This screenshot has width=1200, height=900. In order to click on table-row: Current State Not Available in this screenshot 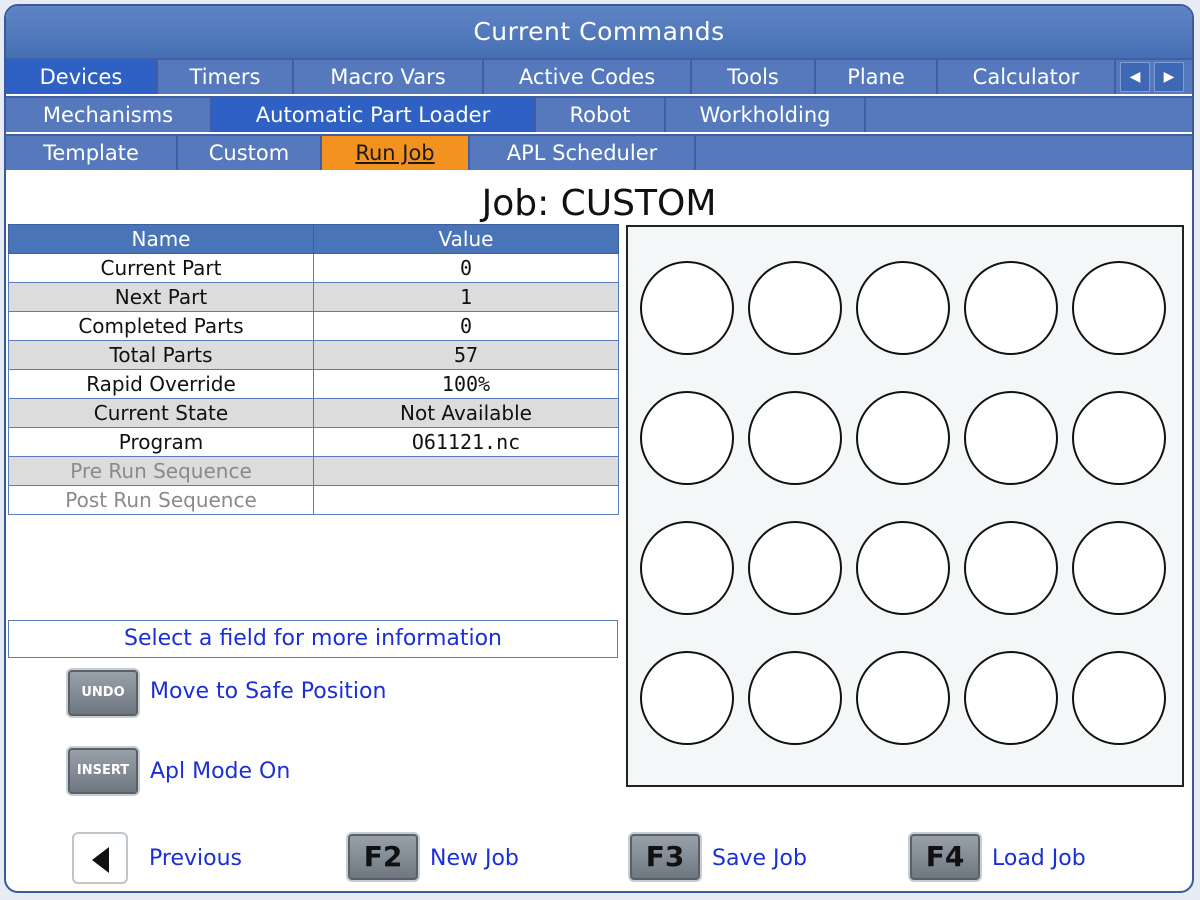, I will do `click(313, 413)`.